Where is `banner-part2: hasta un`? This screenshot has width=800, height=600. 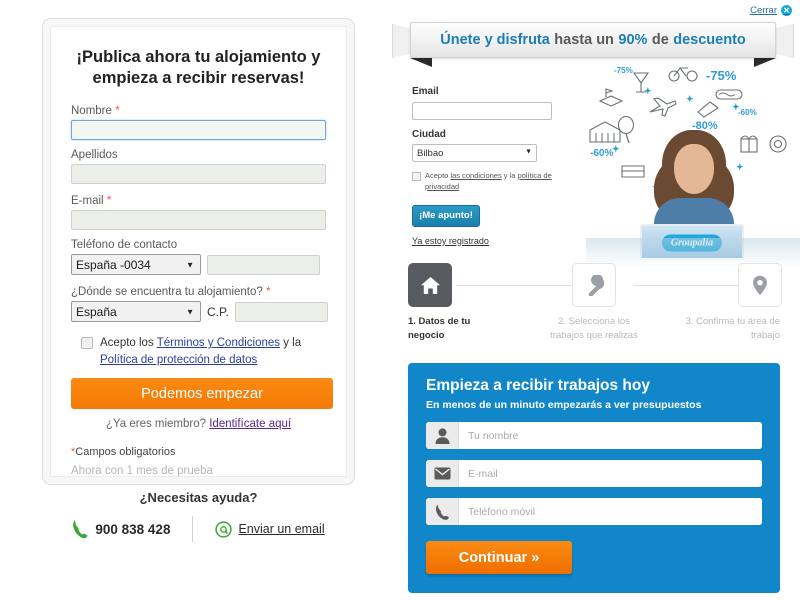 banner-part2: hasta un is located at coordinates (584, 40).